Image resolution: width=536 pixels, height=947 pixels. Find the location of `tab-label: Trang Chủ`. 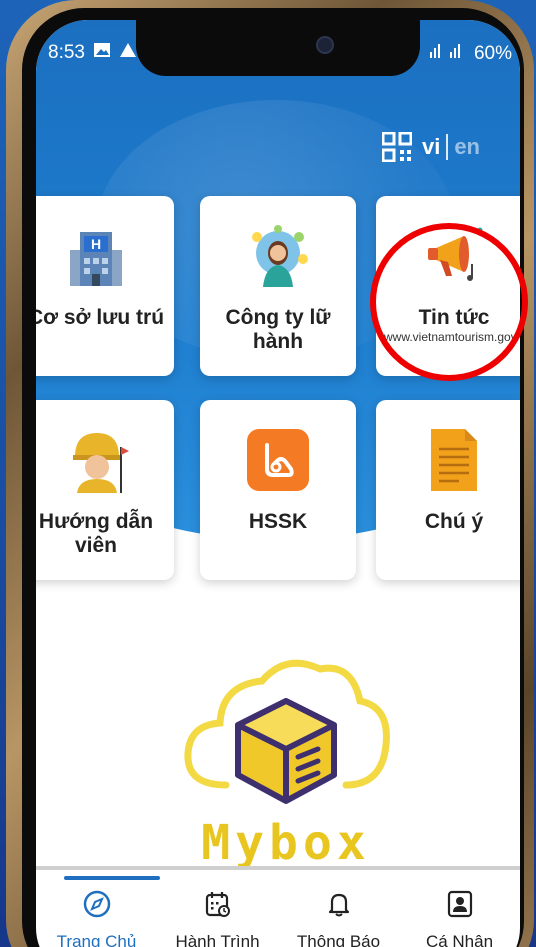

tab-label: Trang Chủ is located at coordinates (96, 939).